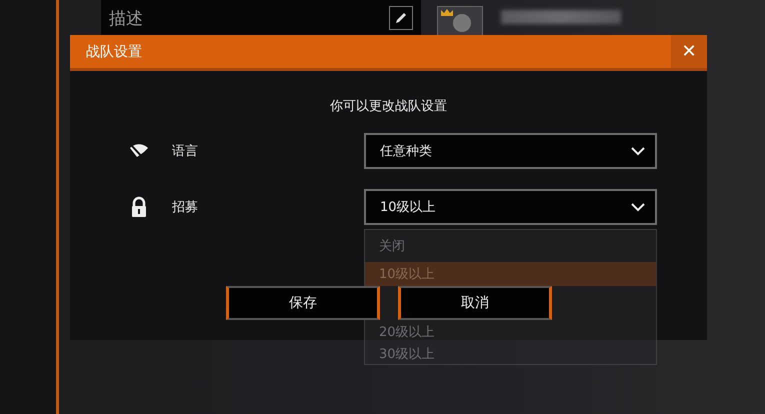  What do you see at coordinates (475, 303) in the screenshot?
I see `dialog-button: 取消` at bounding box center [475, 303].